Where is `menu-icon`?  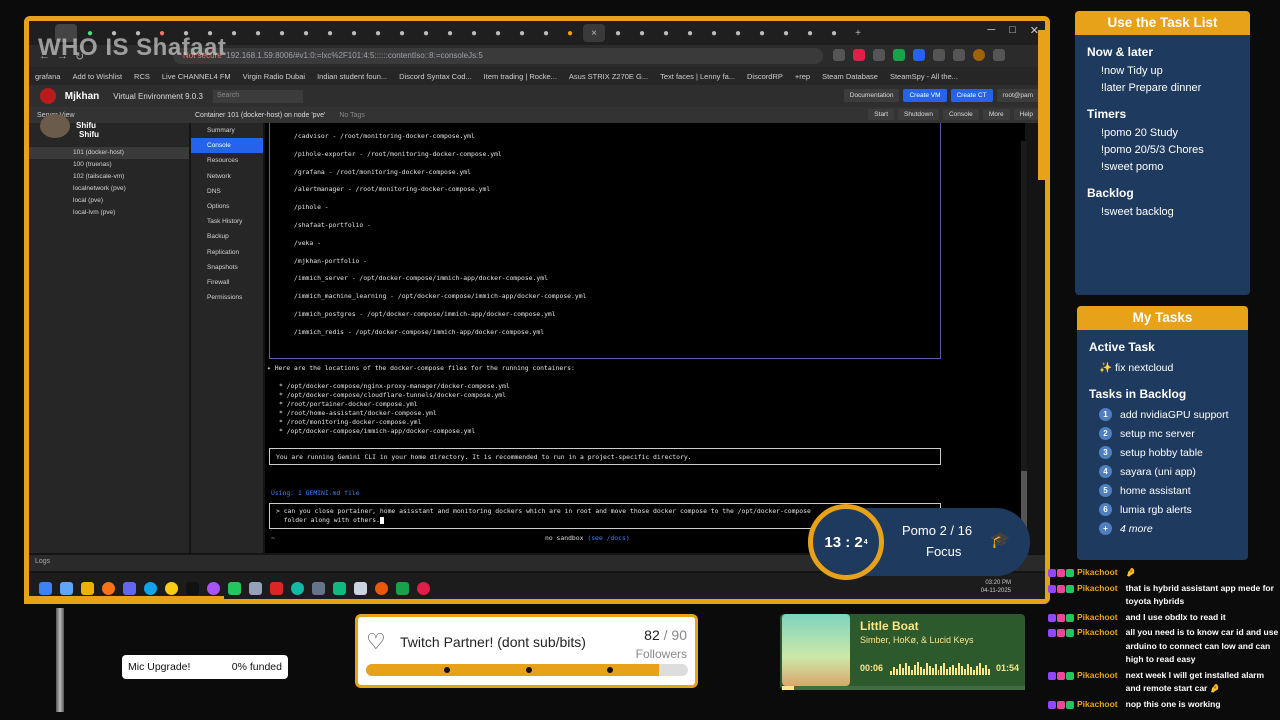 menu-icon is located at coordinates (999, 55).